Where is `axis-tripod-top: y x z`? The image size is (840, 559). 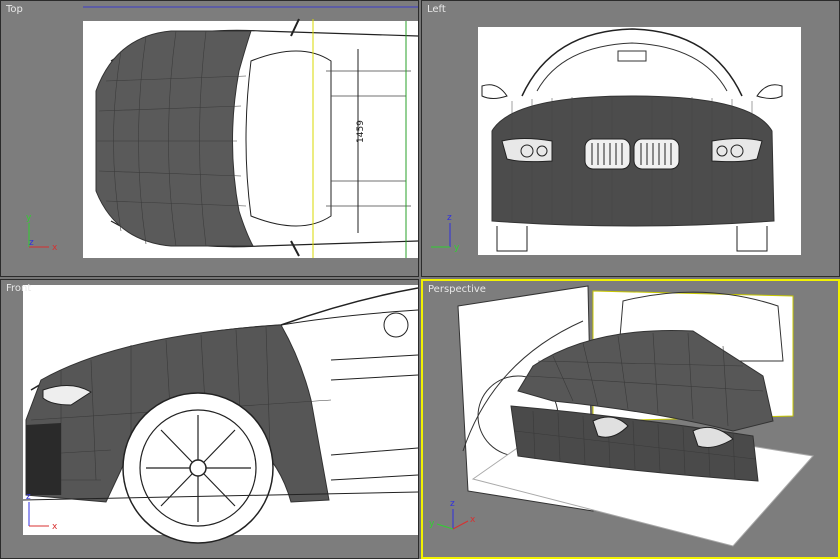
axis-tripod-top: y x z is located at coordinates (42, 233).